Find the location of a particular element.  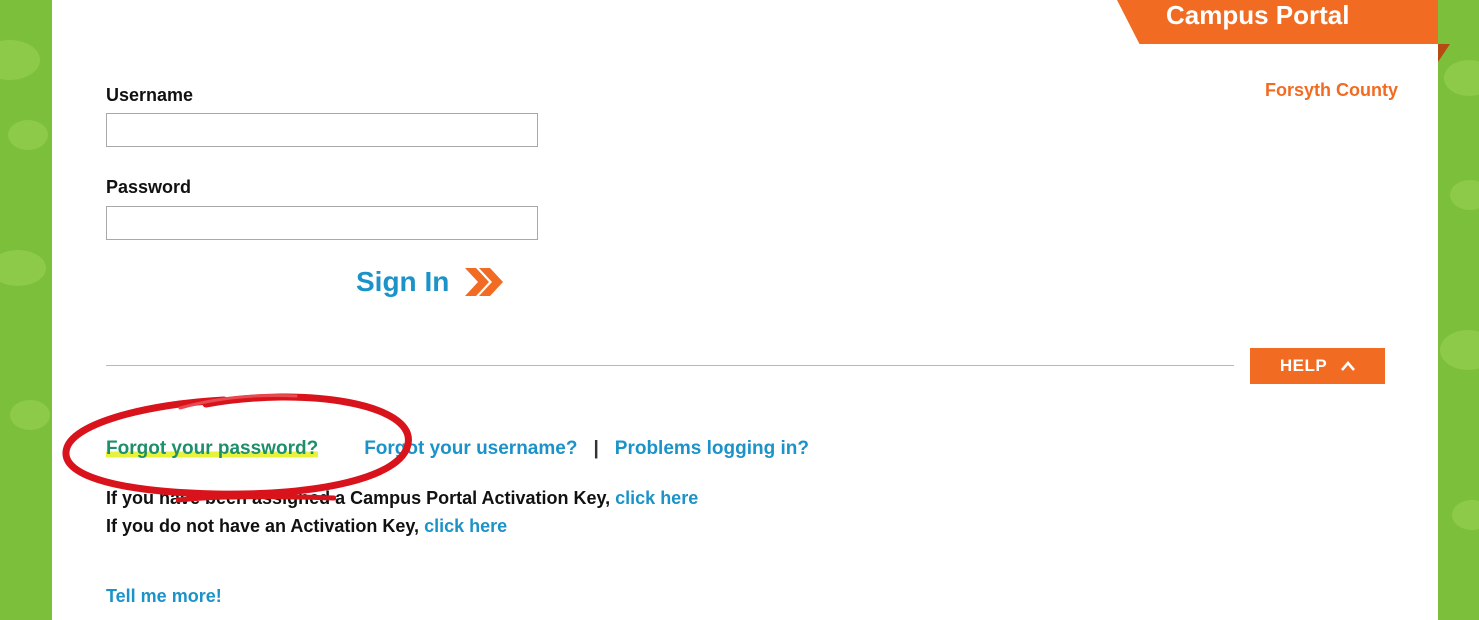

activation-key-click-here-link: click here is located at coordinates (656, 498).